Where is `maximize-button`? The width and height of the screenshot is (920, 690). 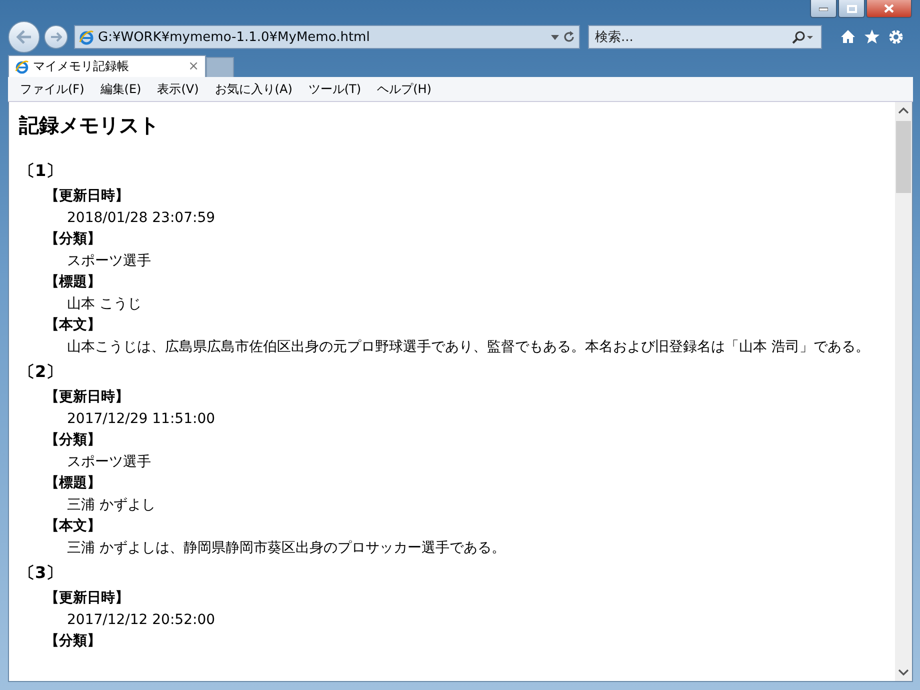
maximize-button is located at coordinates (851, 9).